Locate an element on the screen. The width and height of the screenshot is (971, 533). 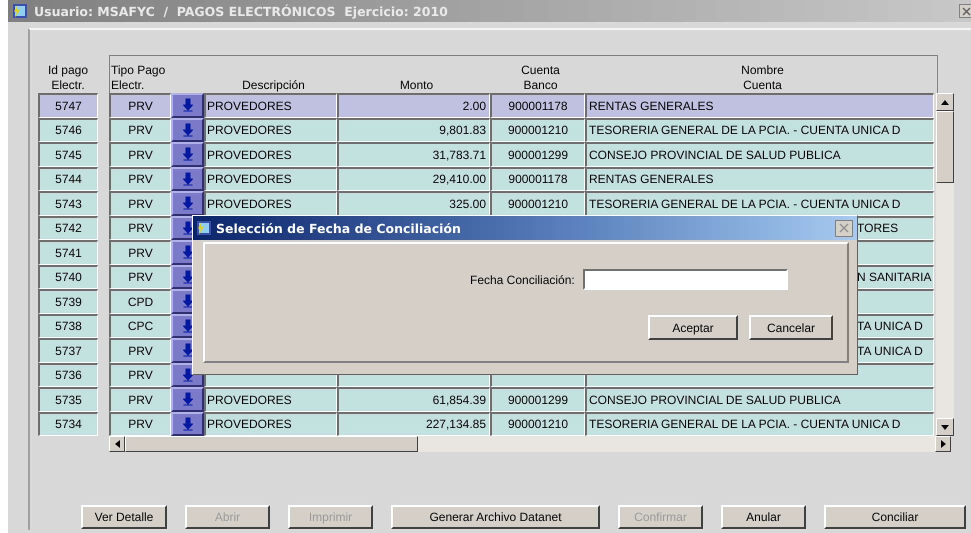
table-cell: CPC is located at coordinates (140, 326).